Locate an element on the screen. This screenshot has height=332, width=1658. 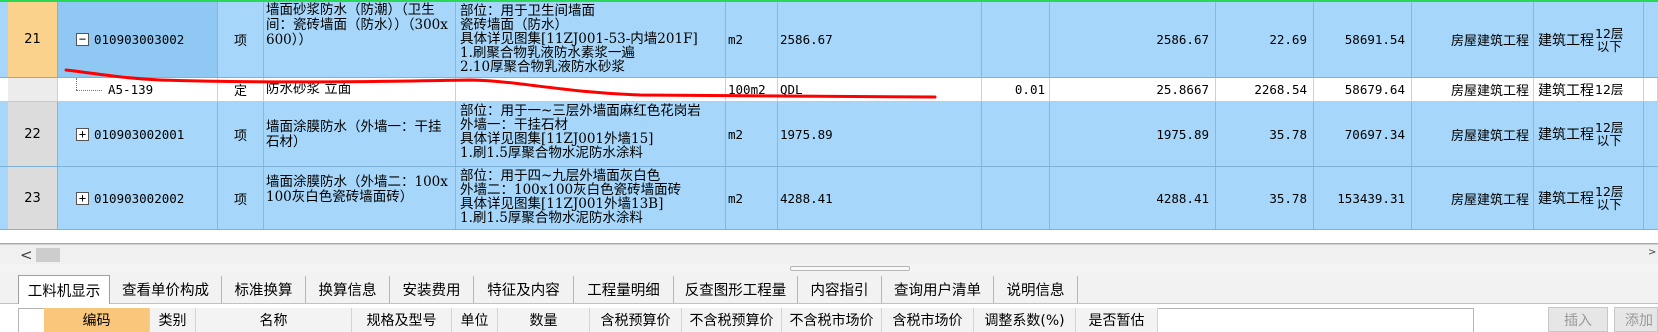
row-index: 22 is located at coordinates (33, 134).